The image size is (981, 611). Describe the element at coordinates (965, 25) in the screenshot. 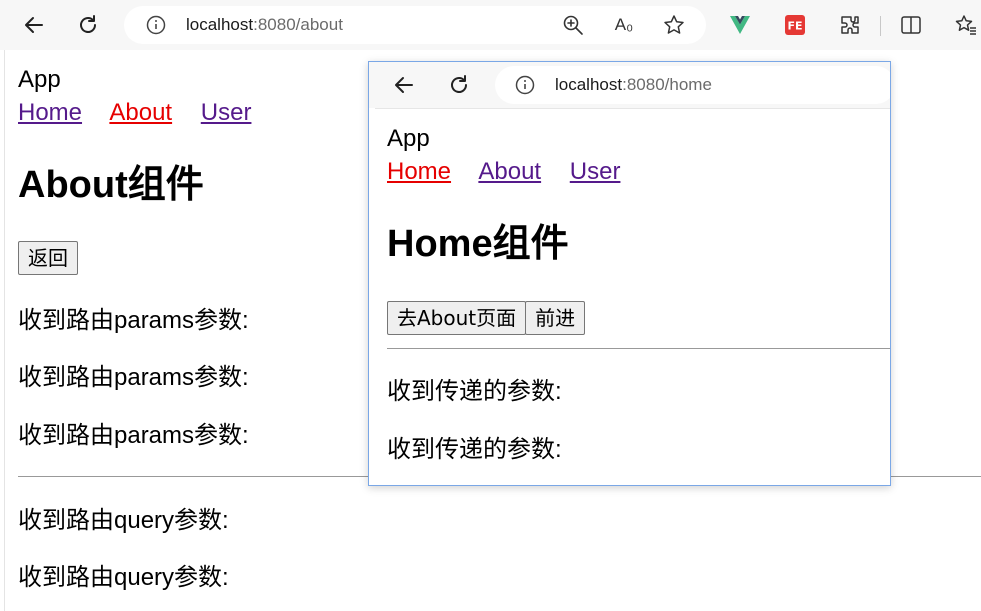

I see `favorites-icon` at that location.